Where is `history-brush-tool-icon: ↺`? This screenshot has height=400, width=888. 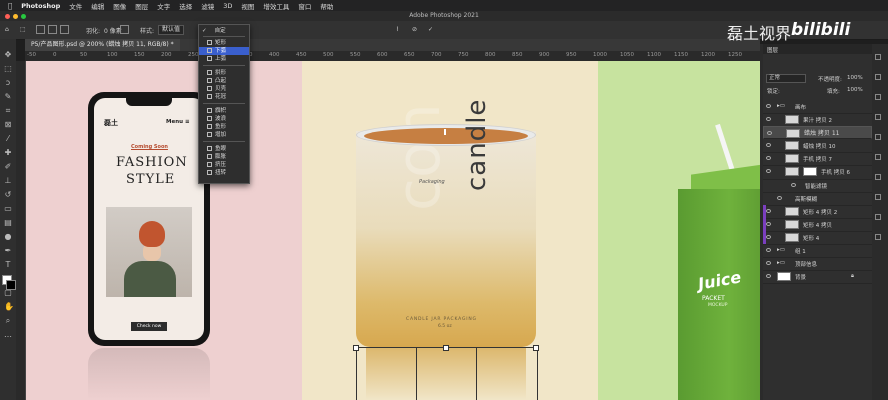 history-brush-tool-icon: ↺ is located at coordinates (8, 195).